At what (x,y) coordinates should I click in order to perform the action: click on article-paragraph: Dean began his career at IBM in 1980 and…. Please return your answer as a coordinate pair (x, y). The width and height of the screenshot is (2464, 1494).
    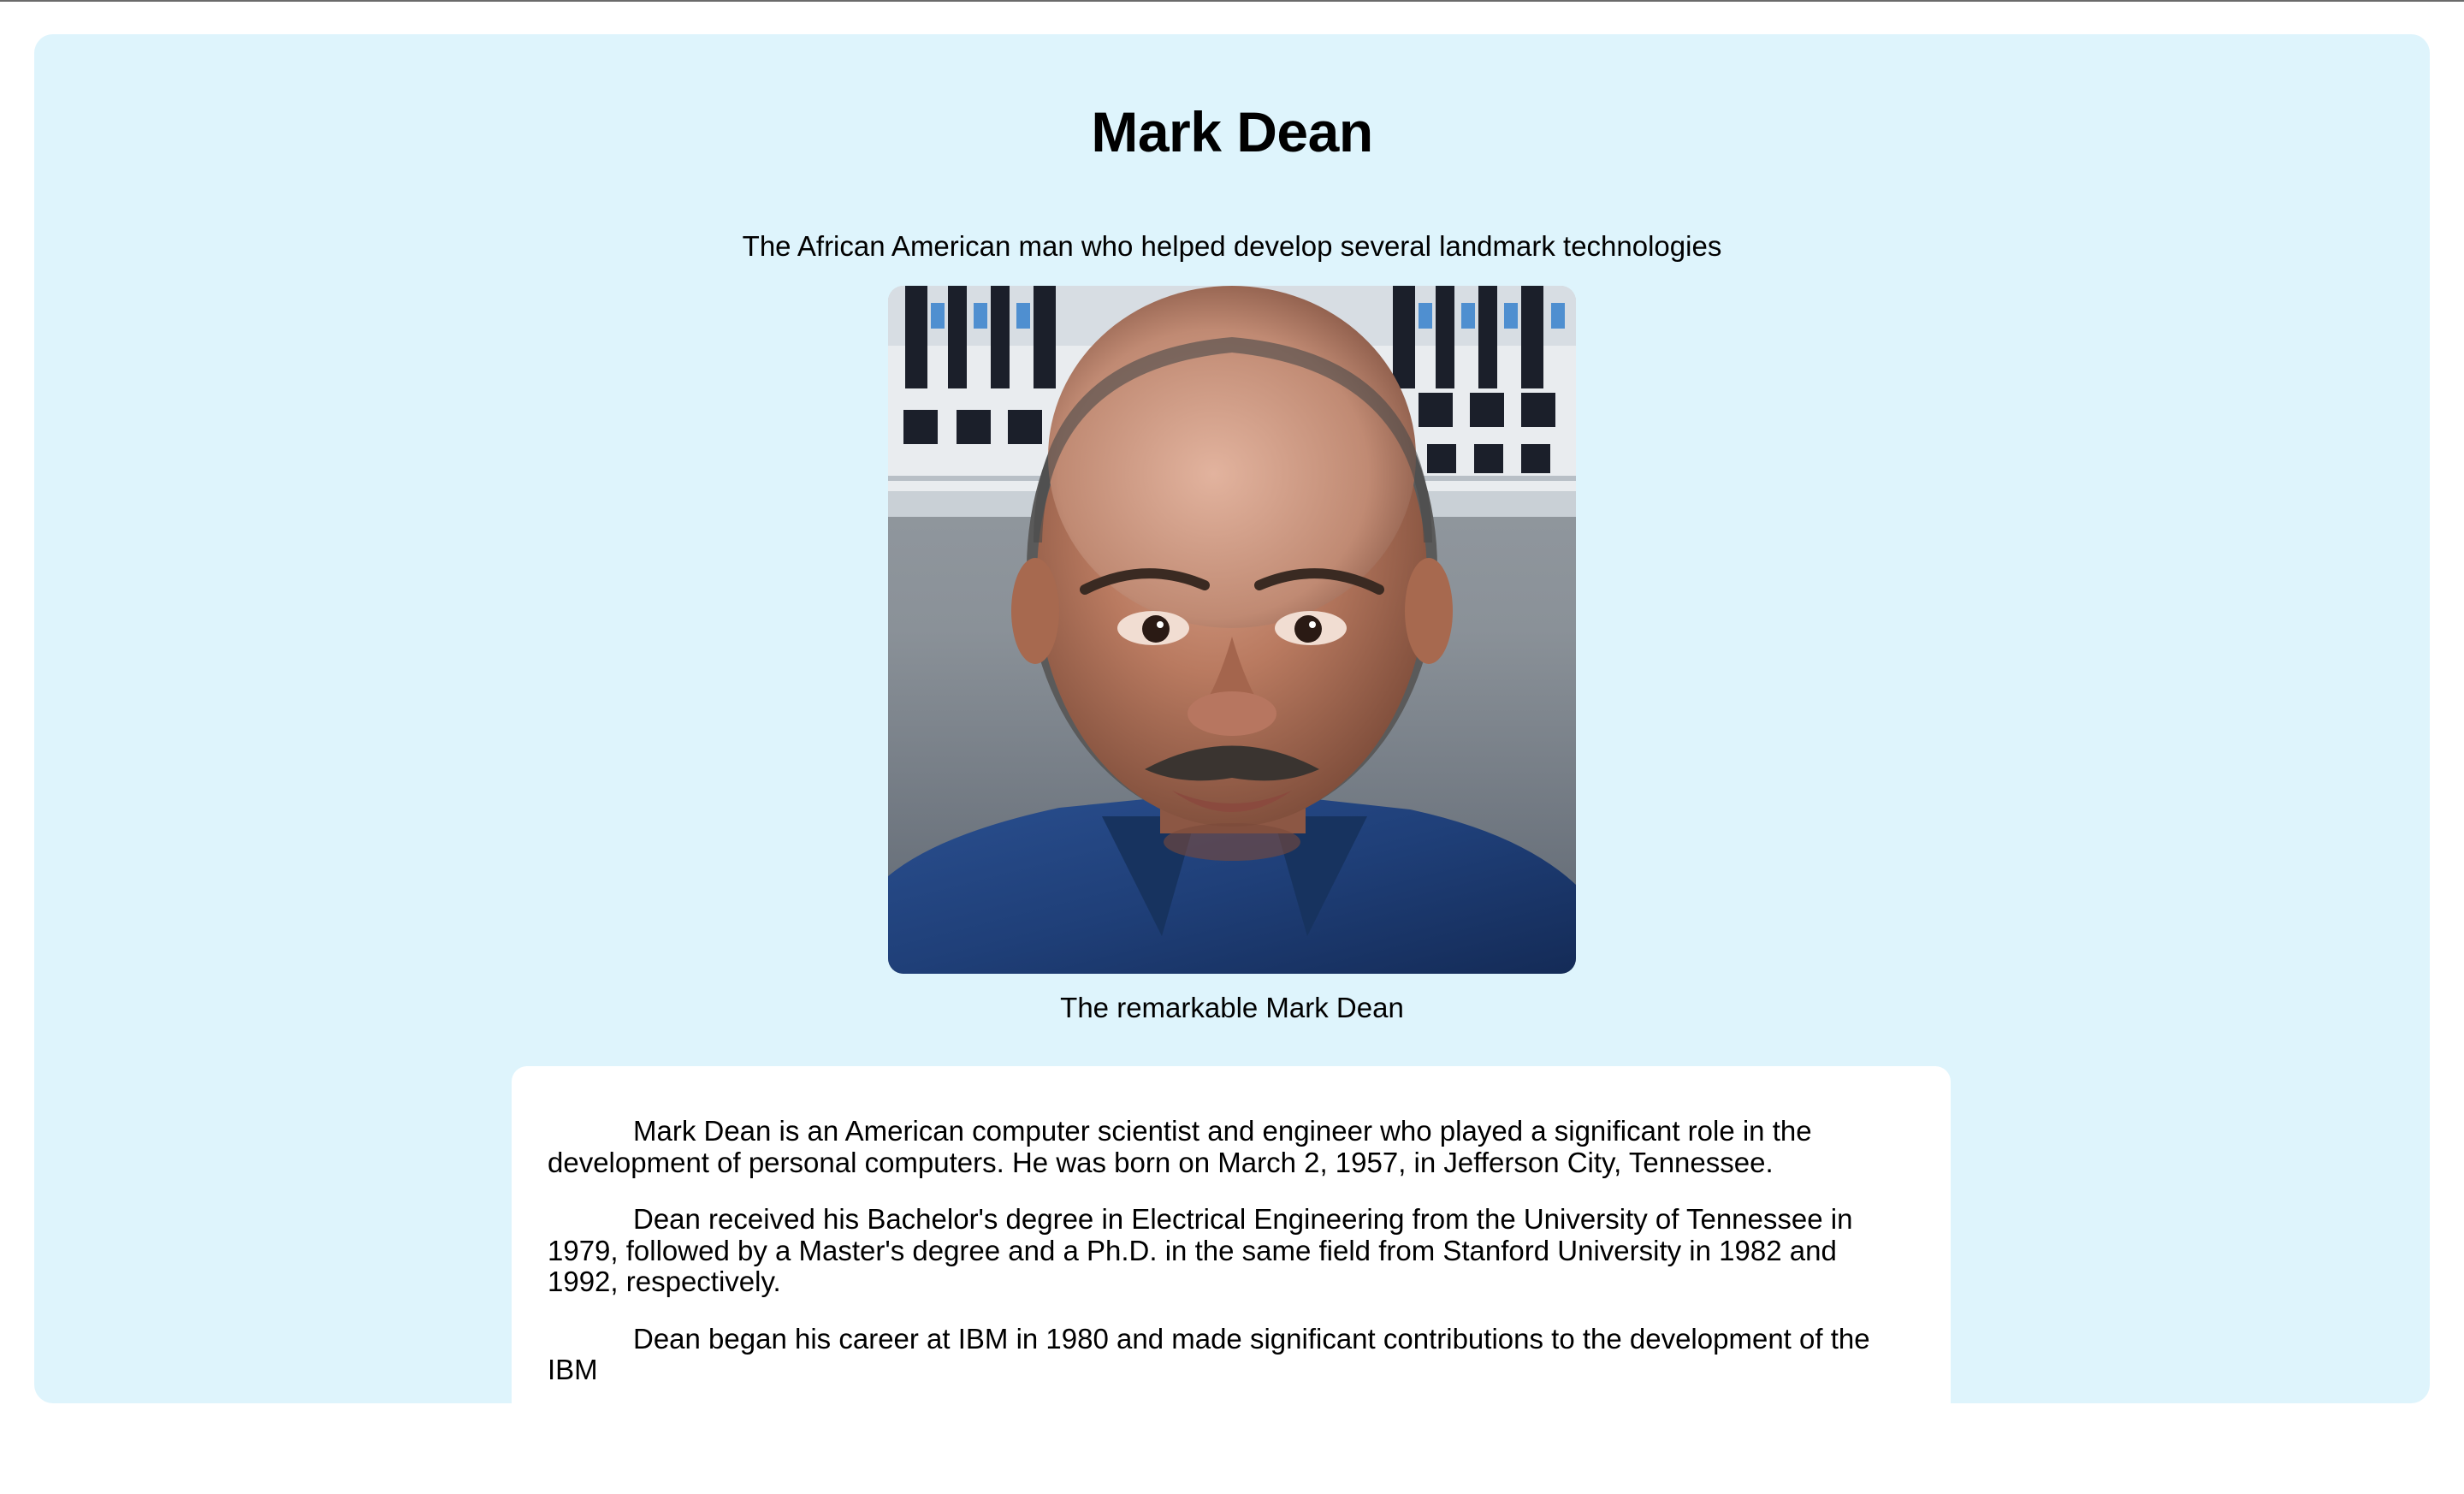
    Looking at the image, I should click on (1209, 1353).